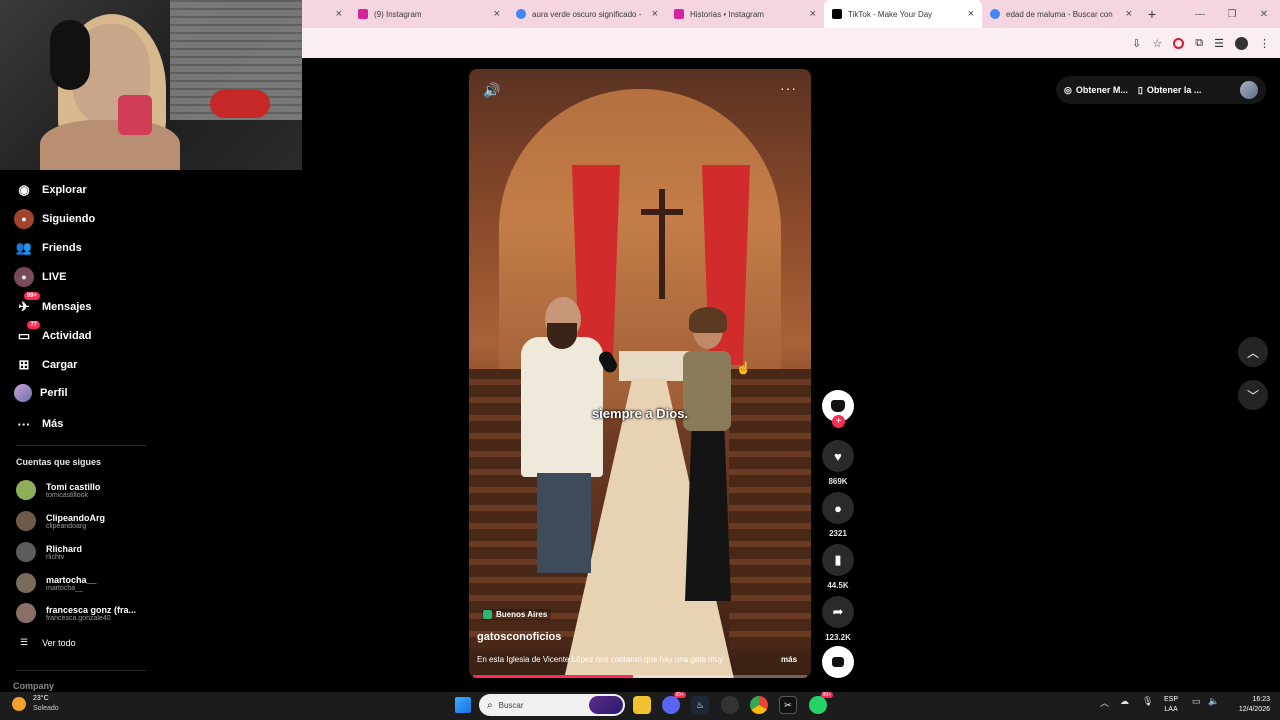  I want to click on microphone-icon: 🎙, so click(1147, 701).